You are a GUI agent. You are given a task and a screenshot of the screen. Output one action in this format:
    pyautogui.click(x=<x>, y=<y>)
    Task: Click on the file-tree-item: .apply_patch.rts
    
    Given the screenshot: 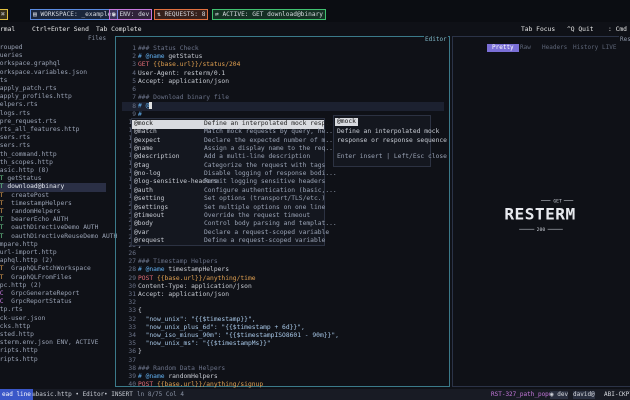 What is the action you would take?
    pyautogui.click(x=28, y=89)
    